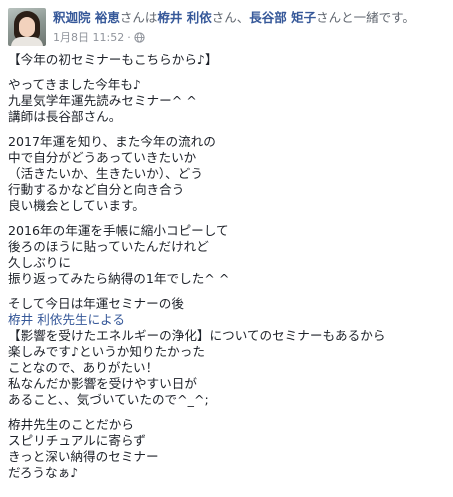 The image size is (453, 497). I want to click on with-text-2: さん、, so click(230, 17).